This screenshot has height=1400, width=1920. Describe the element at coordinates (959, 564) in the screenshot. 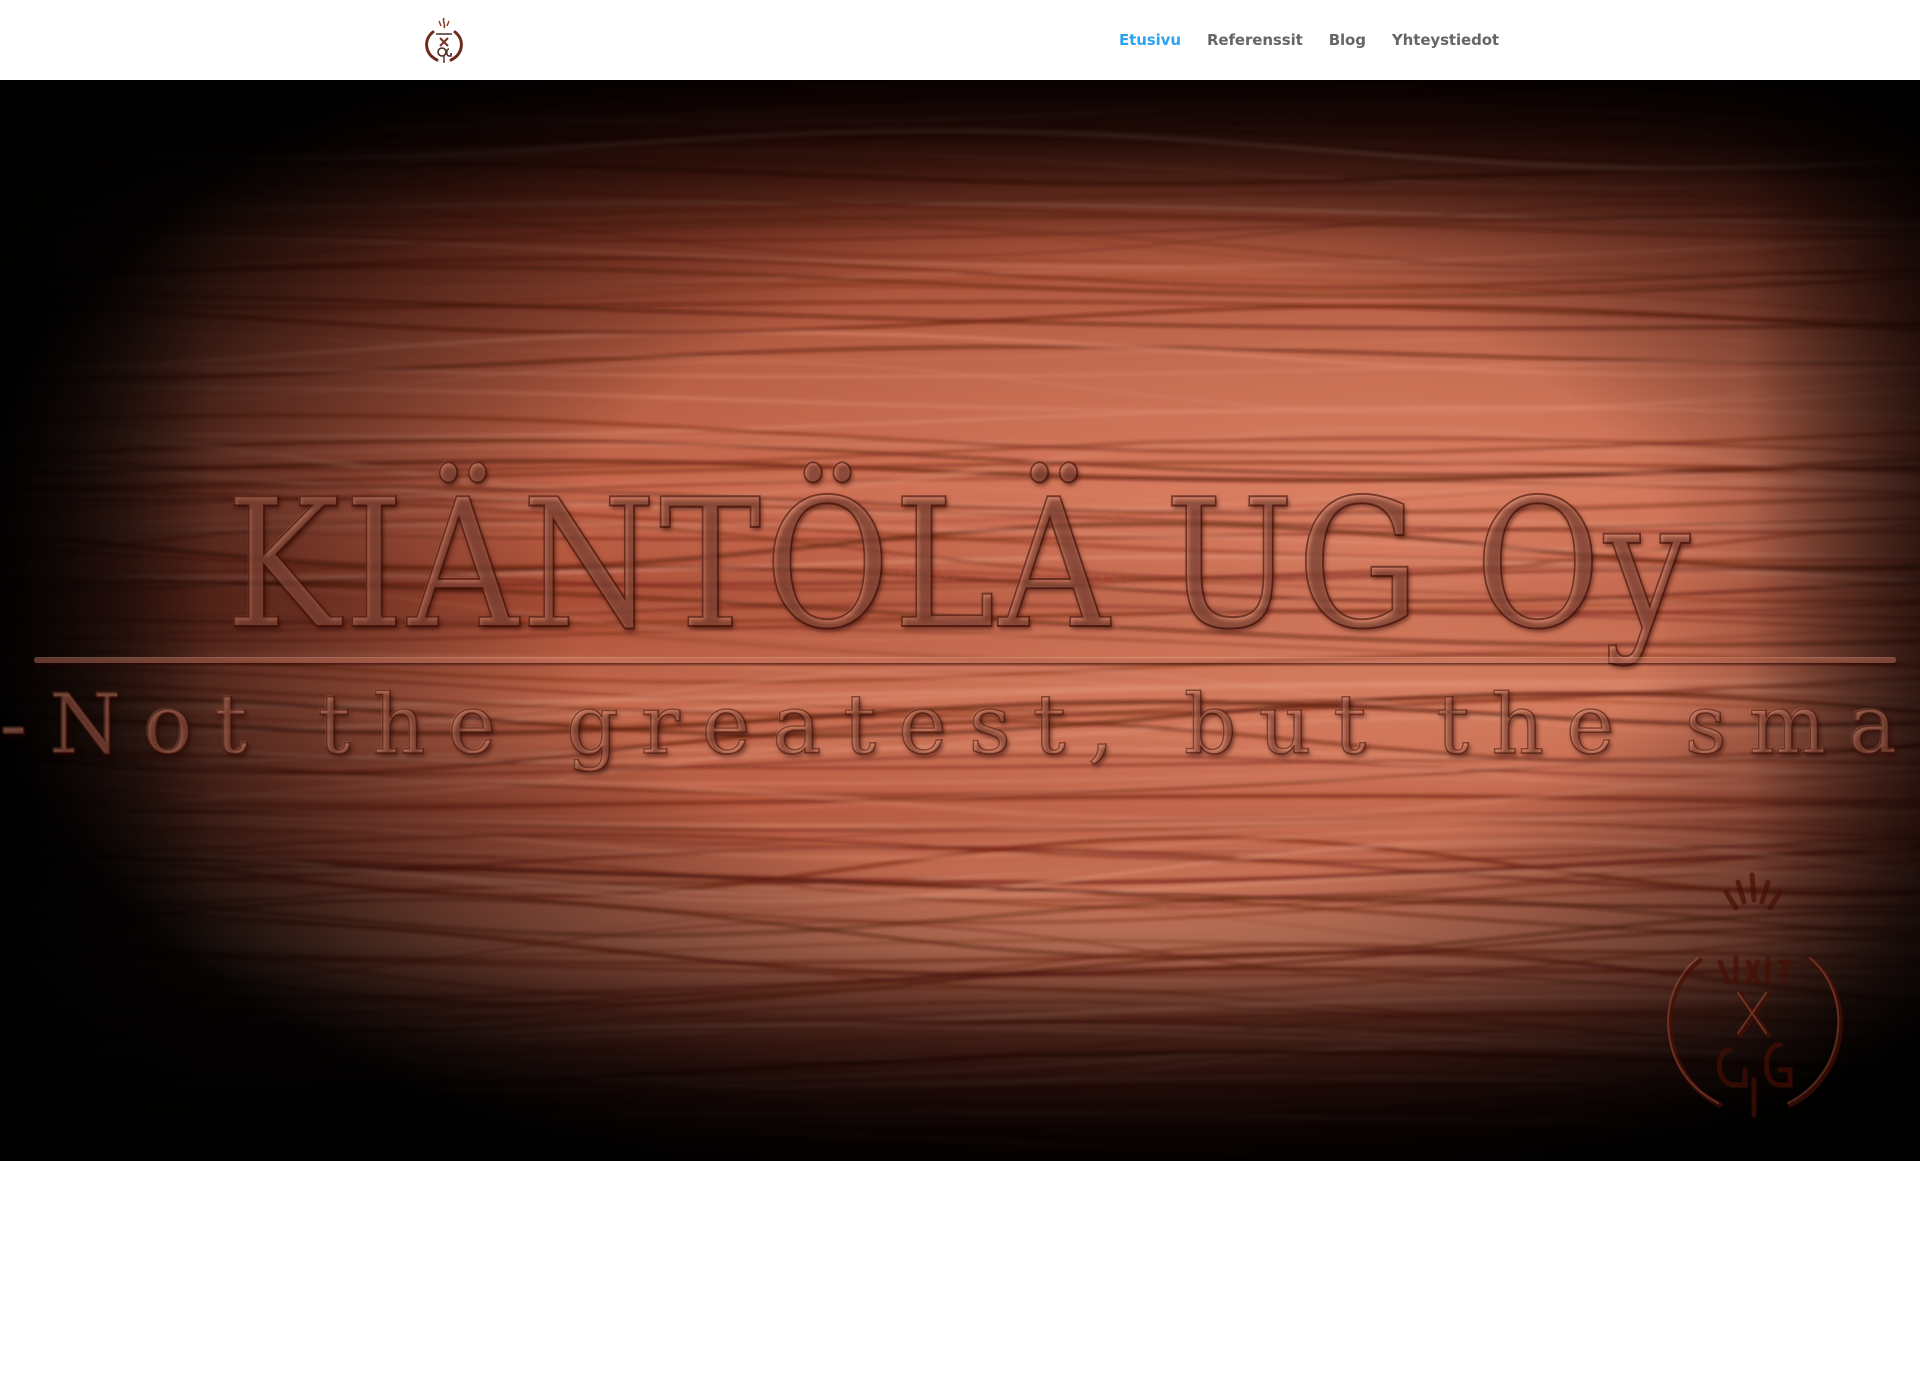

I see `hero-title: KIÄNTÖLÄ UG Oy` at that location.